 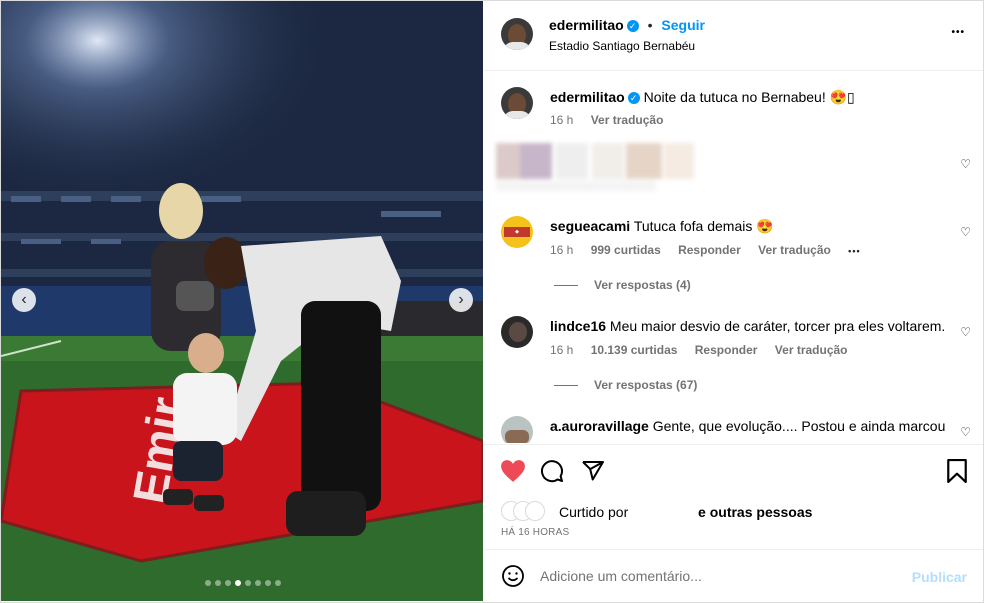 I want to click on comment: segueacami Tutuca fofa demais 😍, so click(x=750, y=226).